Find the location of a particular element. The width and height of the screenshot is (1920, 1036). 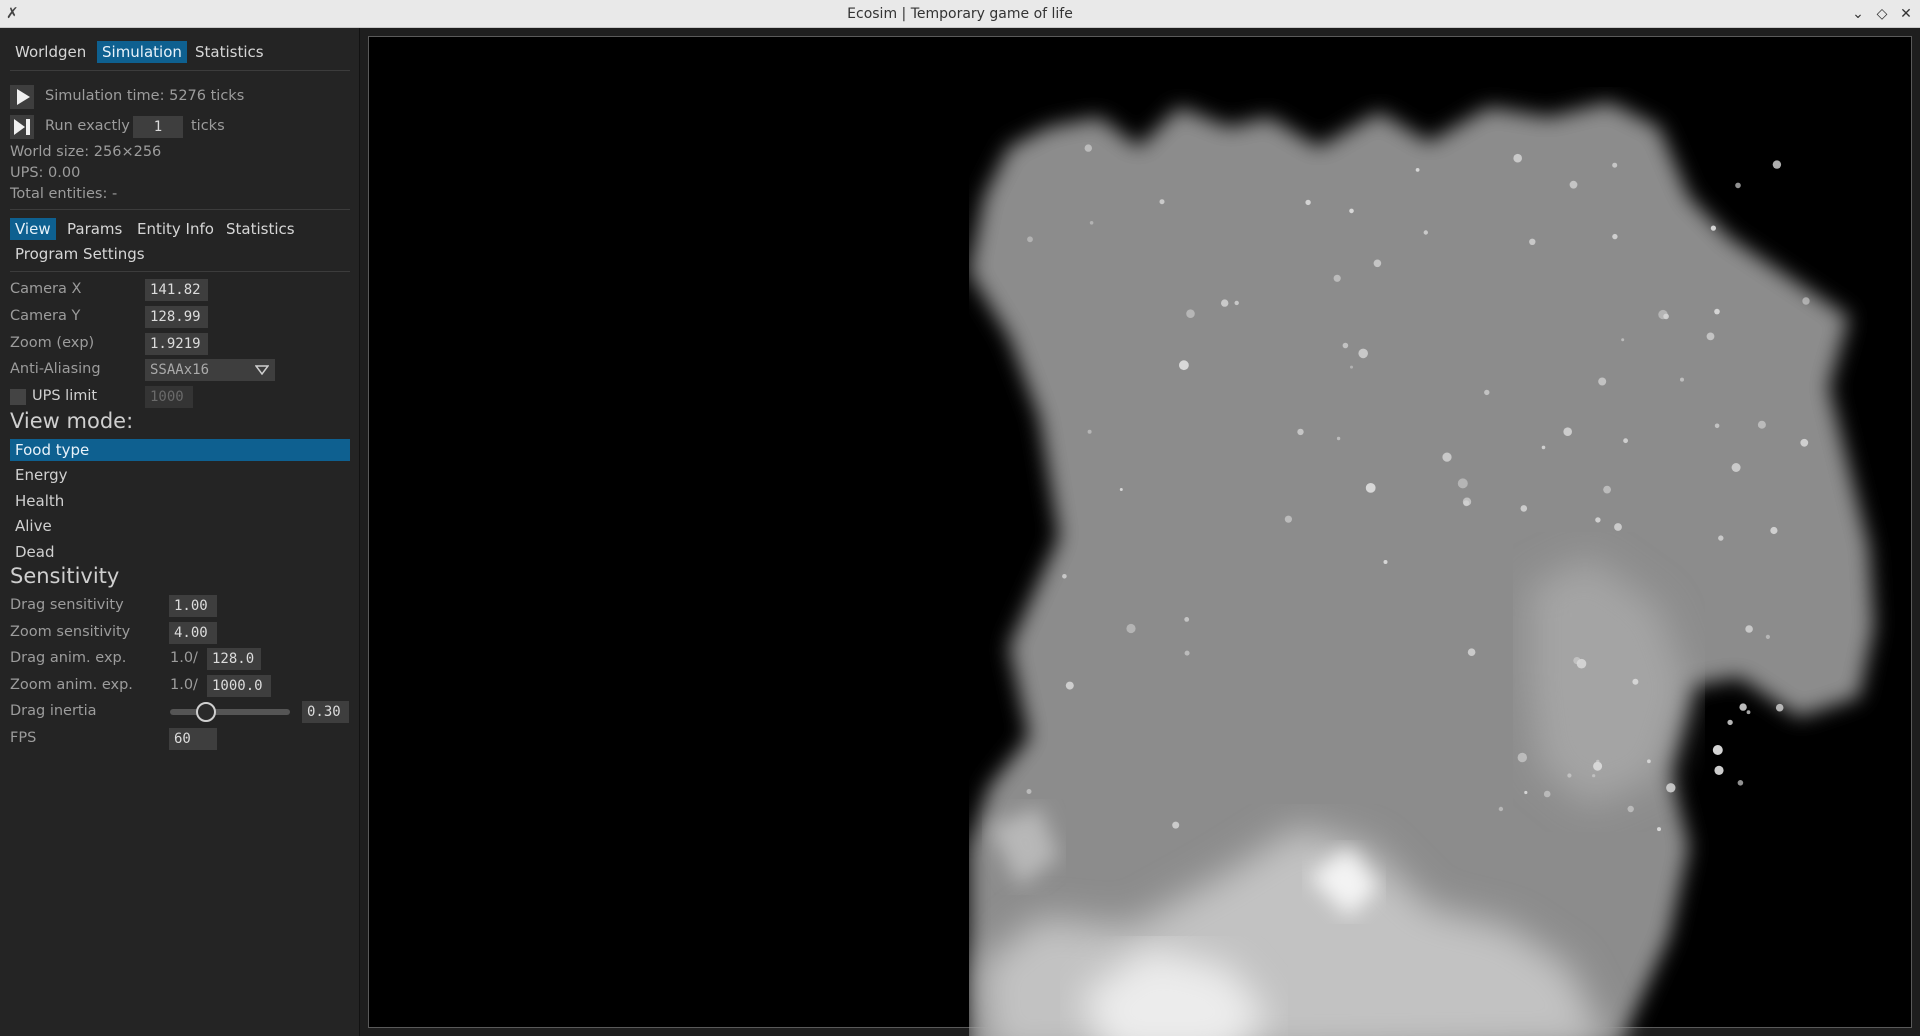

drag-inertia-slider is located at coordinates (230, 712).